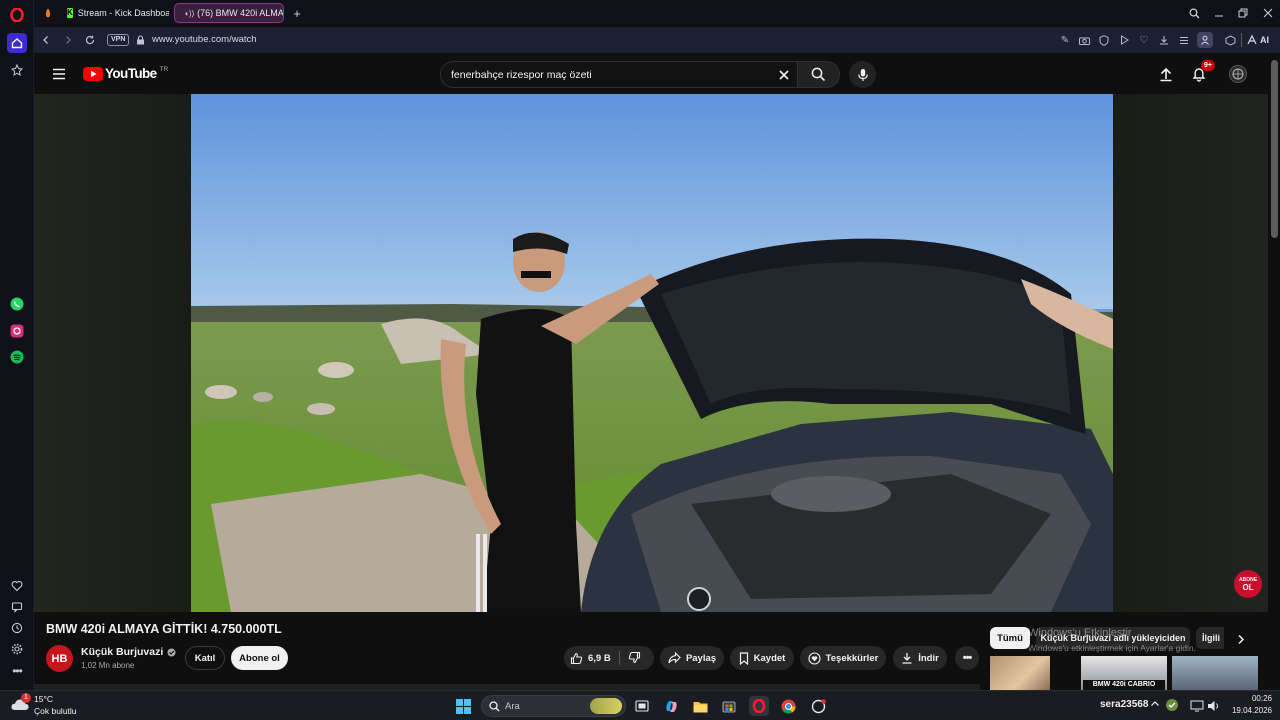 This screenshot has width=1280, height=720. Describe the element at coordinates (1230, 40) in the screenshot. I see `extensions-icon` at that location.